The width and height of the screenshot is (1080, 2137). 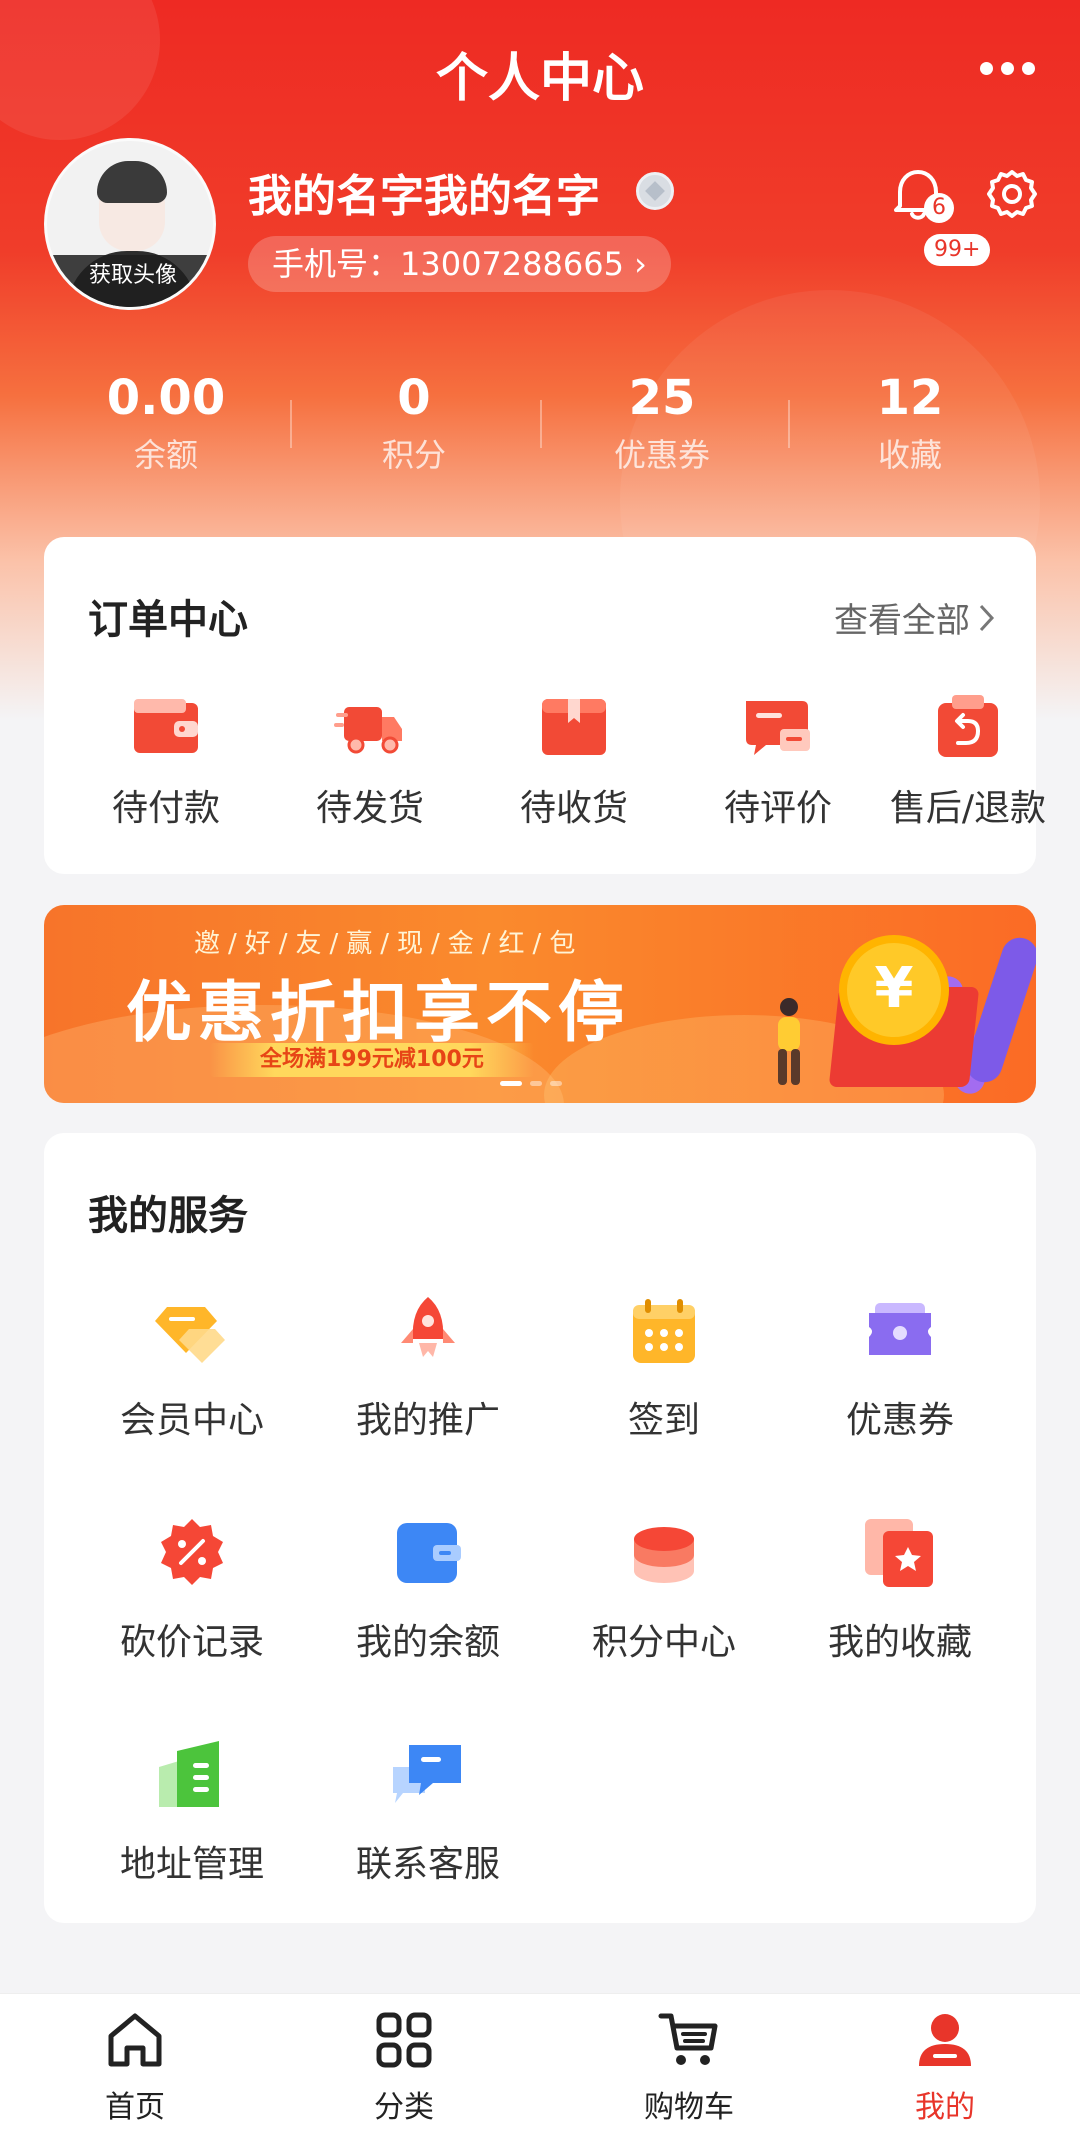 I want to click on order-item-label: 待评价, so click(x=777, y=808).